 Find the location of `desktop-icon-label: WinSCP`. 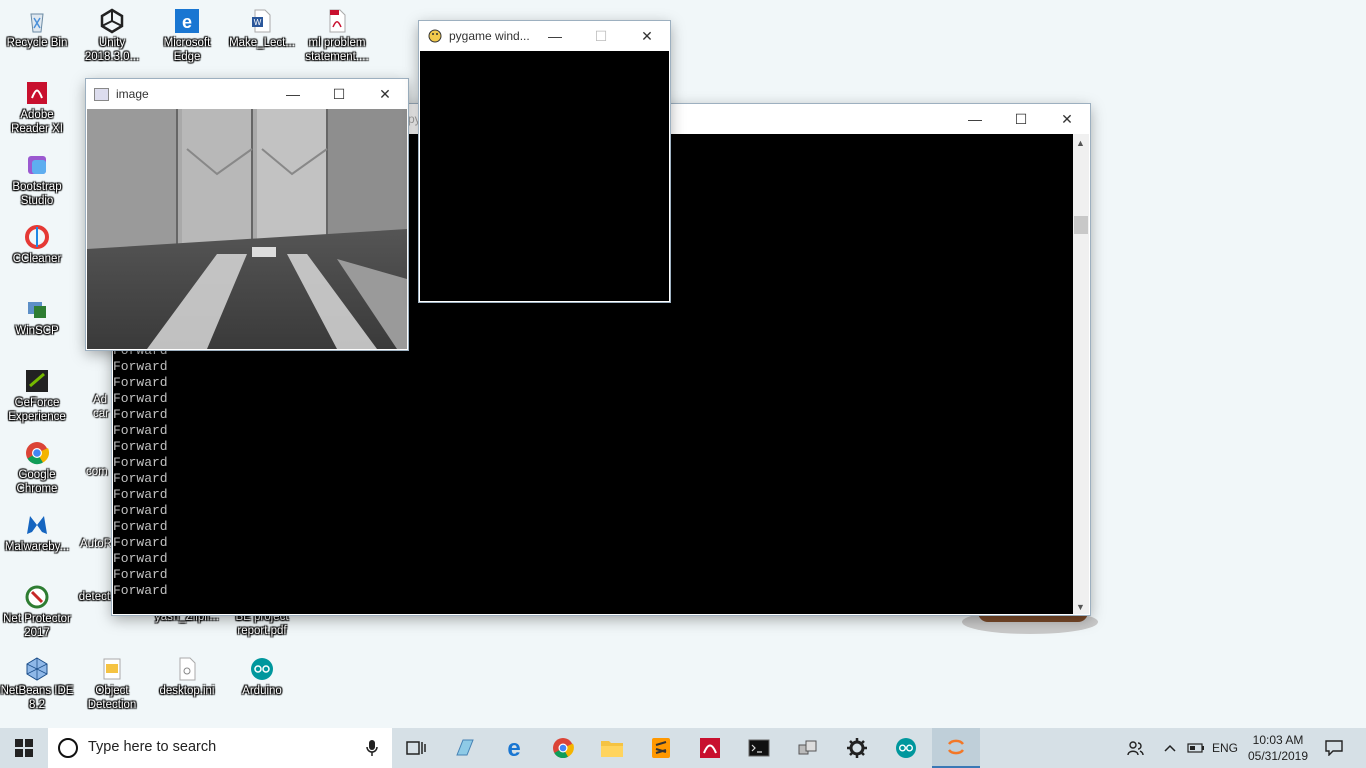

desktop-icon-label: WinSCP is located at coordinates (37, 331).